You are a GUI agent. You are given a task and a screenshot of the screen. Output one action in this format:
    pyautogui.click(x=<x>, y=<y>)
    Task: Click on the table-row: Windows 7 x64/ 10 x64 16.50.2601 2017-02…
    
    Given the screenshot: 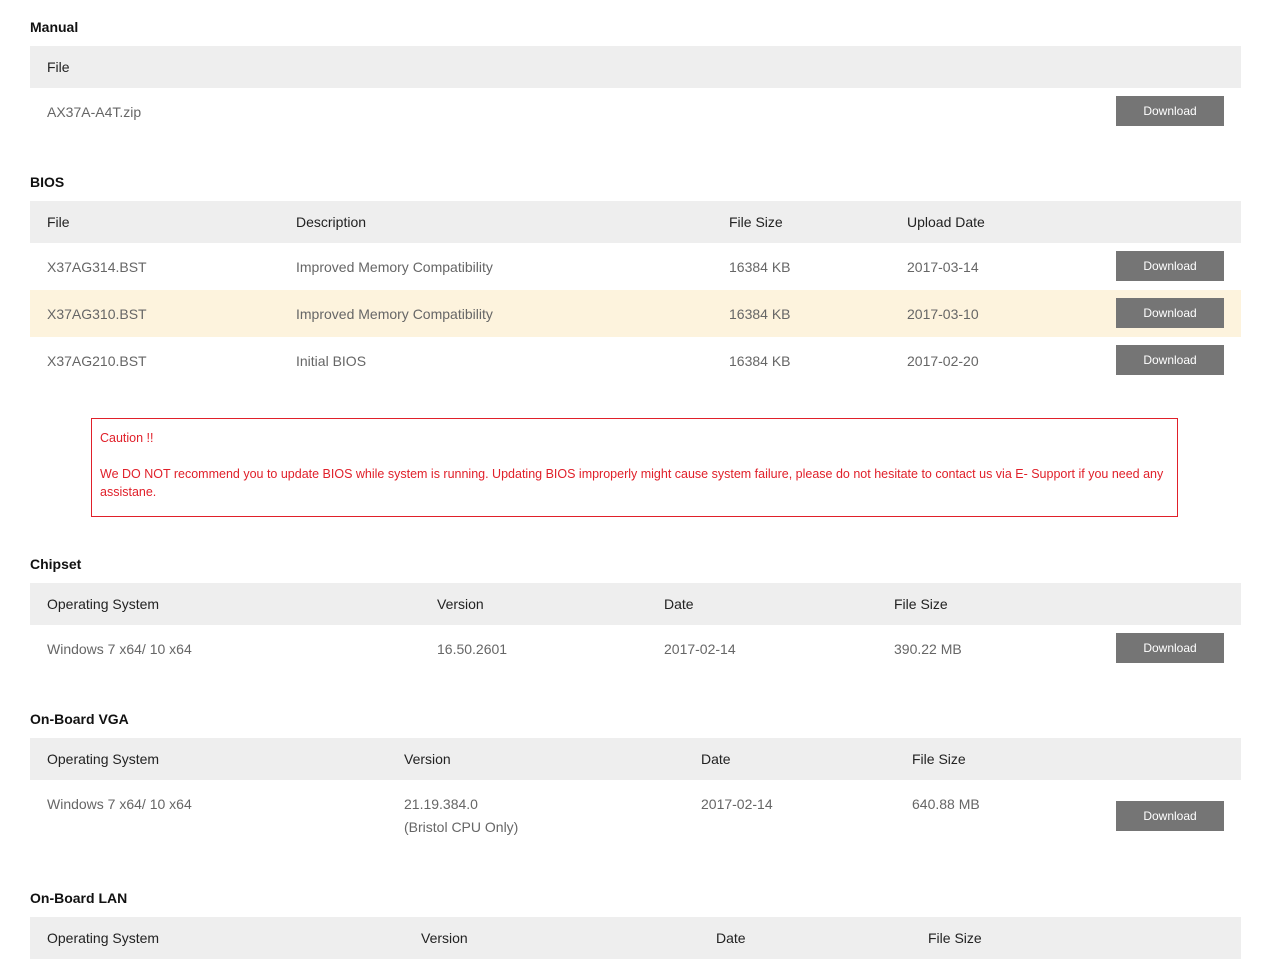 What is the action you would take?
    pyautogui.click(x=635, y=648)
    